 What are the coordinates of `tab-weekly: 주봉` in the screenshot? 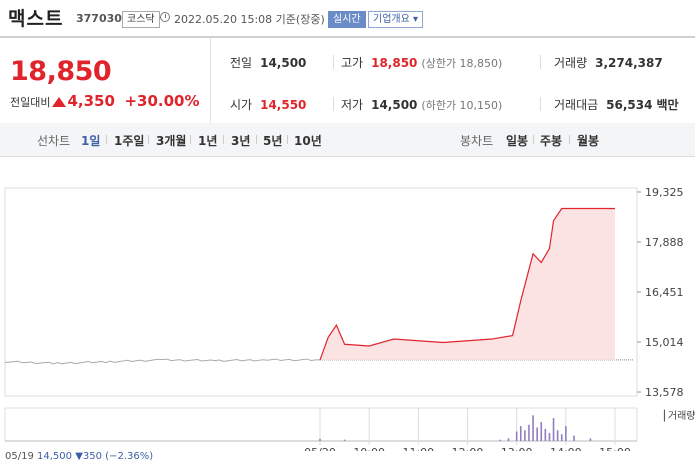 It's located at (551, 140).